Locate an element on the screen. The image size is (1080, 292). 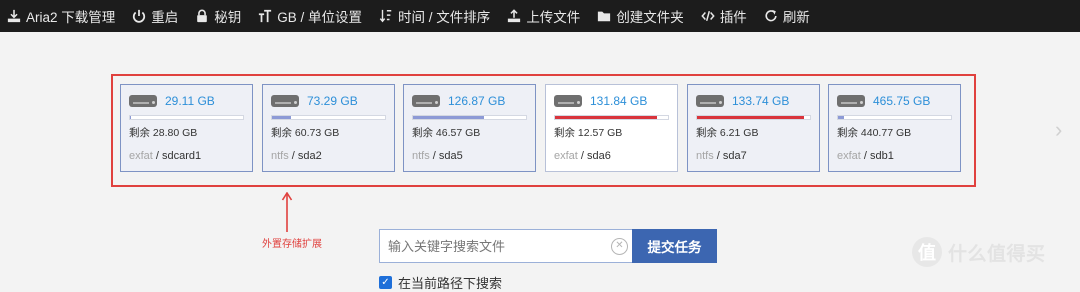
nav-upload: 上传文件 is located at coordinates (543, 16).